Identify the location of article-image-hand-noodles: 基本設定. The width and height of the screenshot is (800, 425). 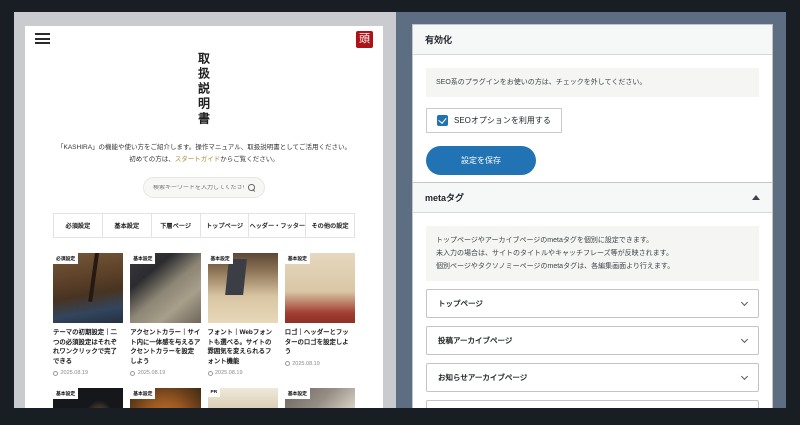
(319, 398).